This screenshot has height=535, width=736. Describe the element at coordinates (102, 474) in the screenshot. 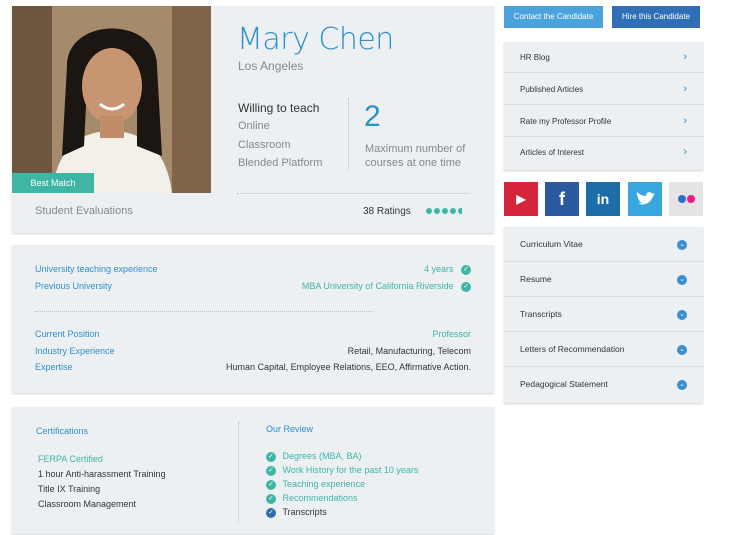

I see `cert-item-harassment: 1 hour Anti-harassment Training` at that location.